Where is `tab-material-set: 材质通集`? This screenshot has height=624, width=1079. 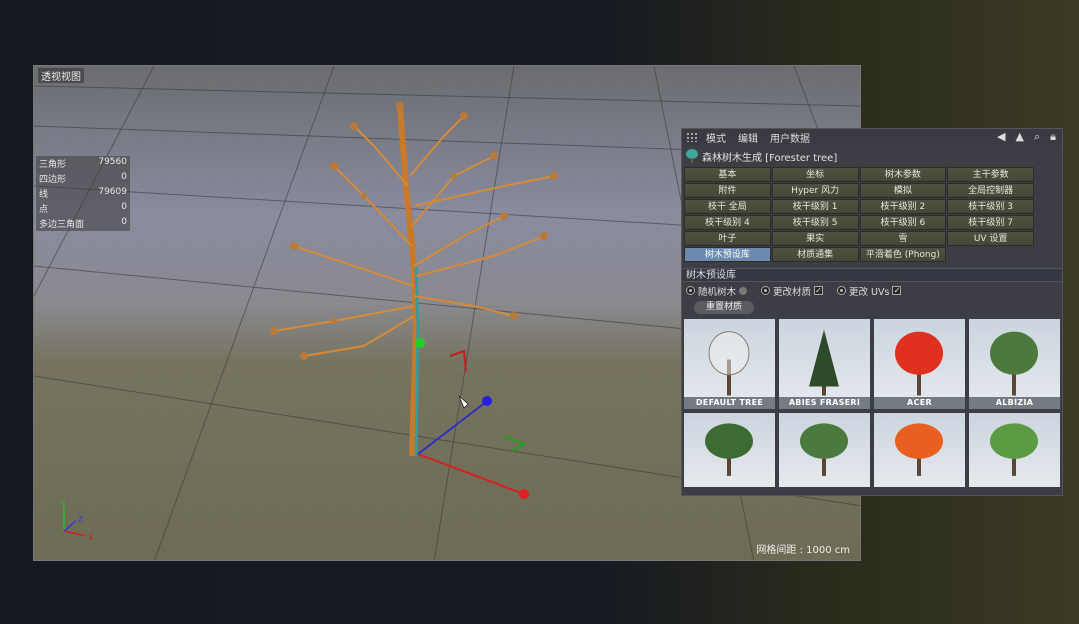
tab-material-set: 材质通集 is located at coordinates (815, 254).